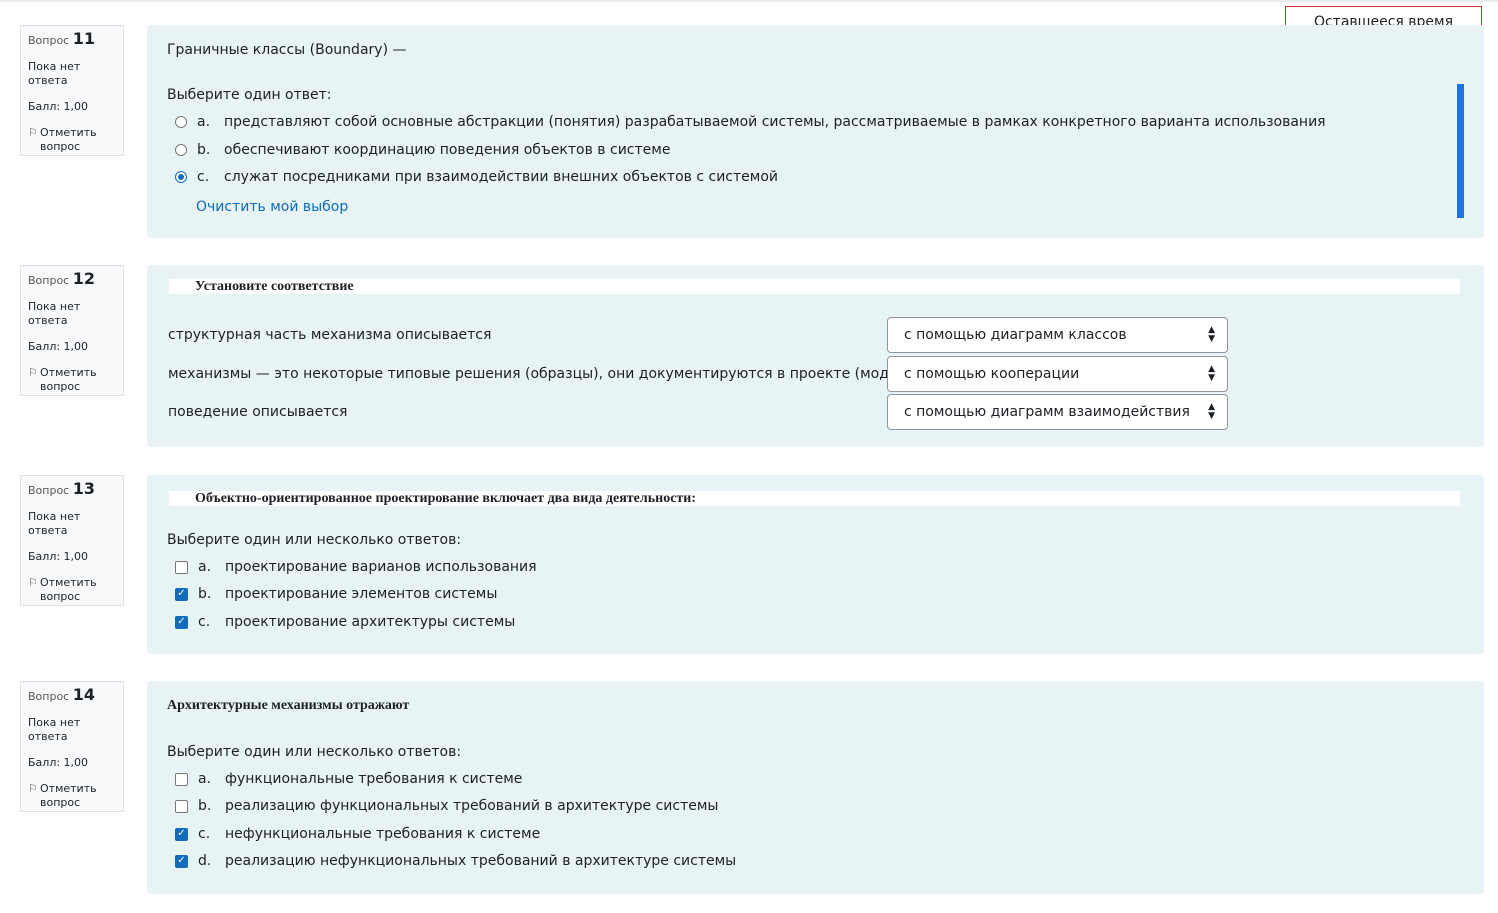 The height and width of the screenshot is (913, 1498). Describe the element at coordinates (287, 50) in the screenshot. I see `question-text: Граничные классы (Boundary) —` at that location.